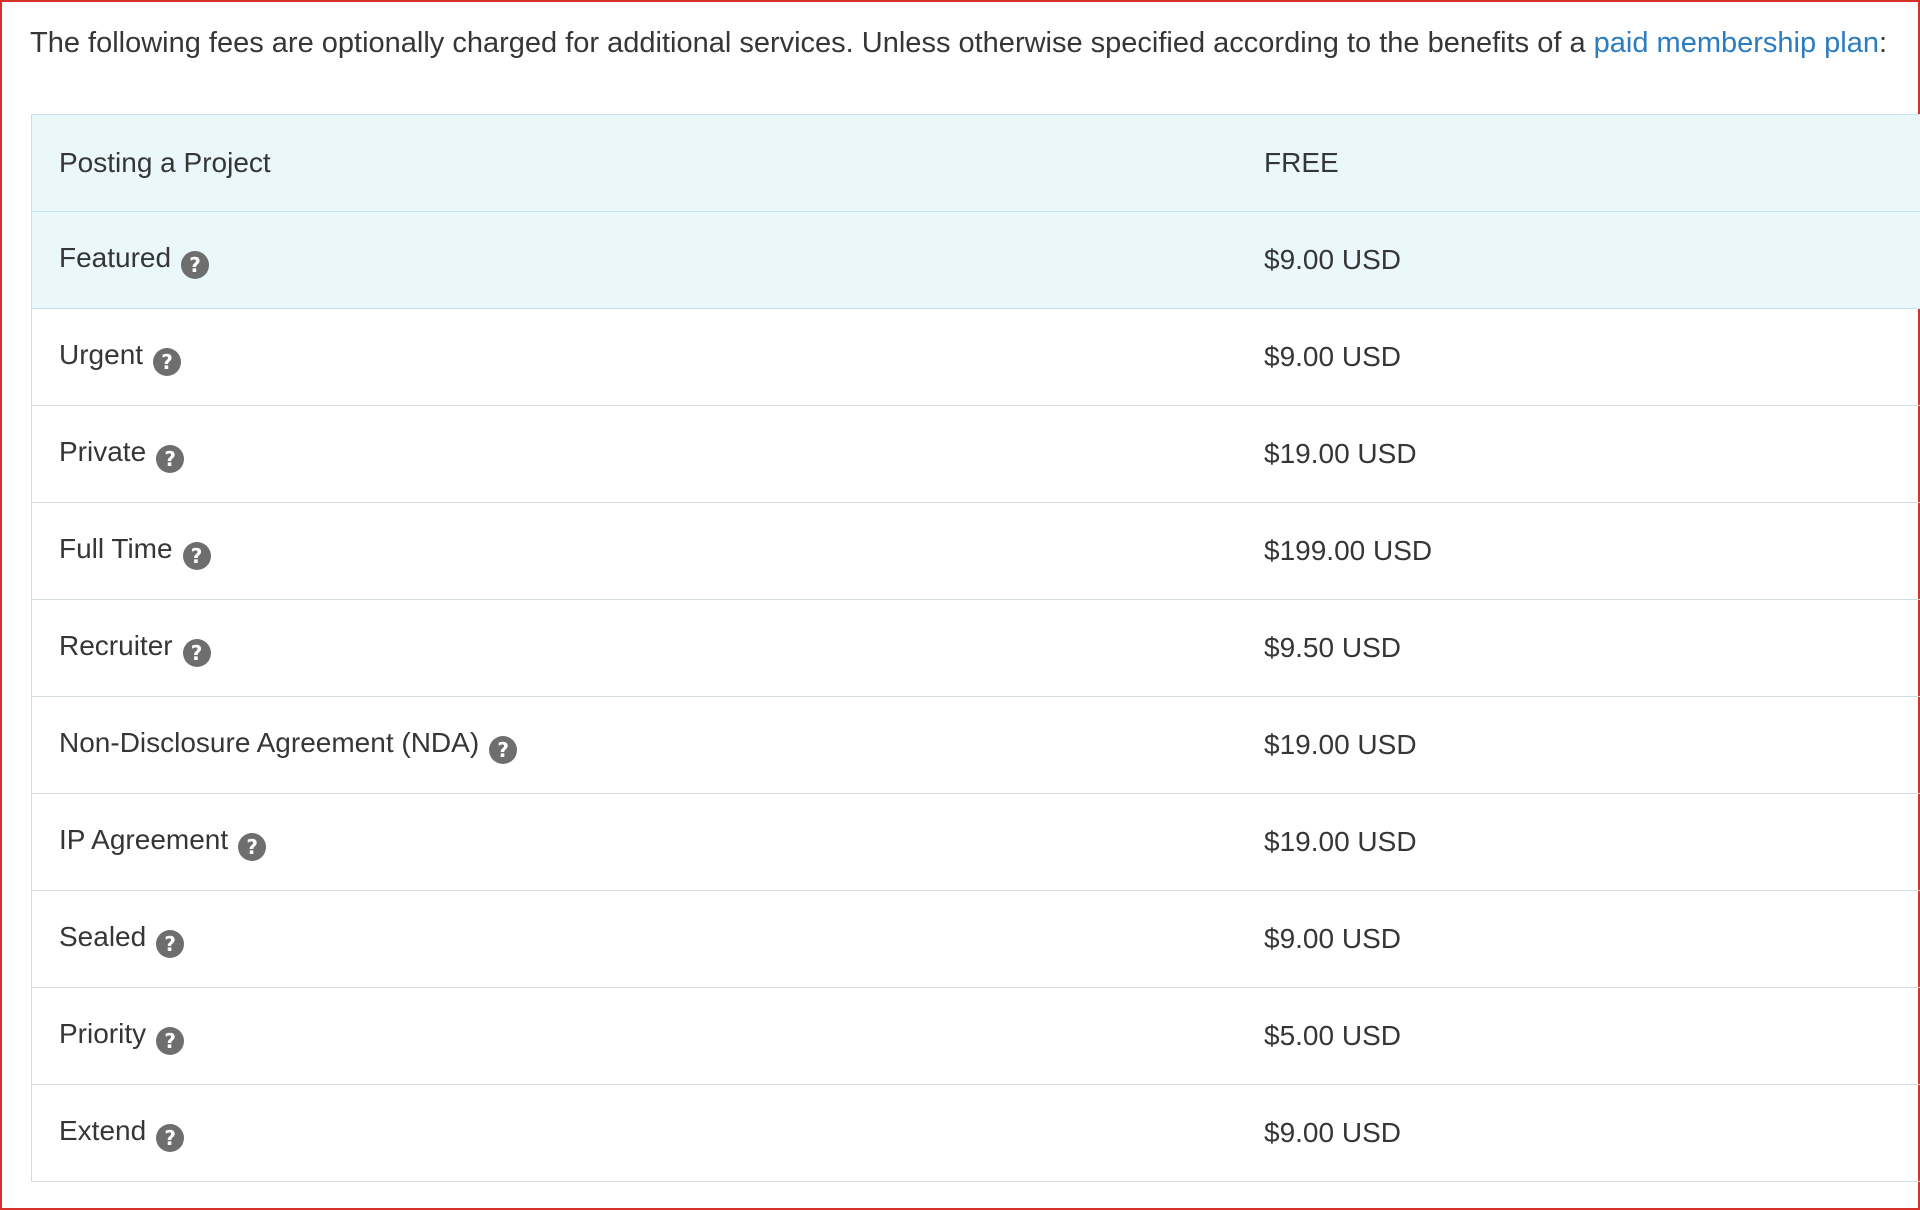 Image resolution: width=1920 pixels, height=1210 pixels. I want to click on fee-name: Non-Disclosure Agreement (NDA), so click(269, 742).